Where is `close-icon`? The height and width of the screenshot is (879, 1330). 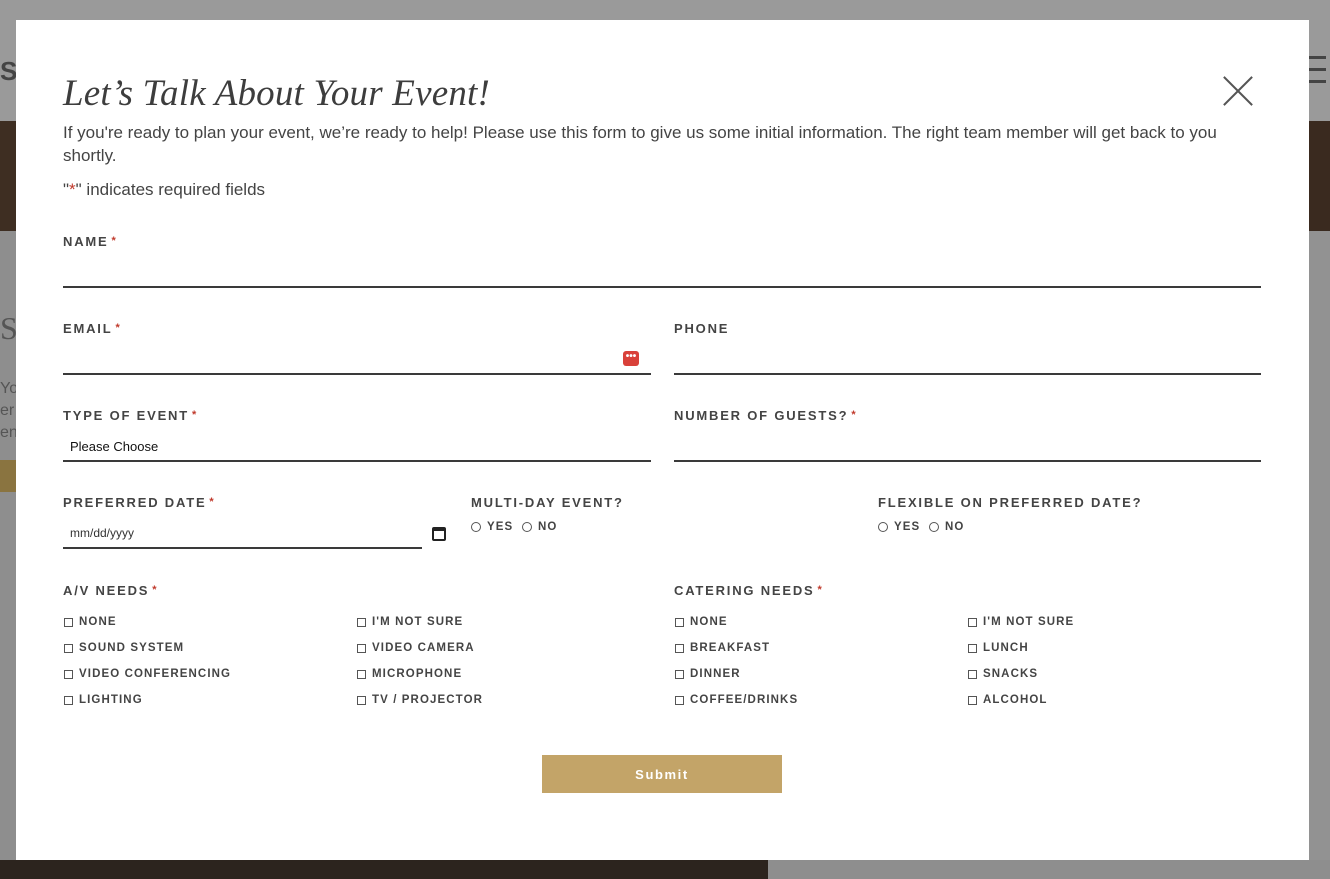
close-icon is located at coordinates (1238, 92).